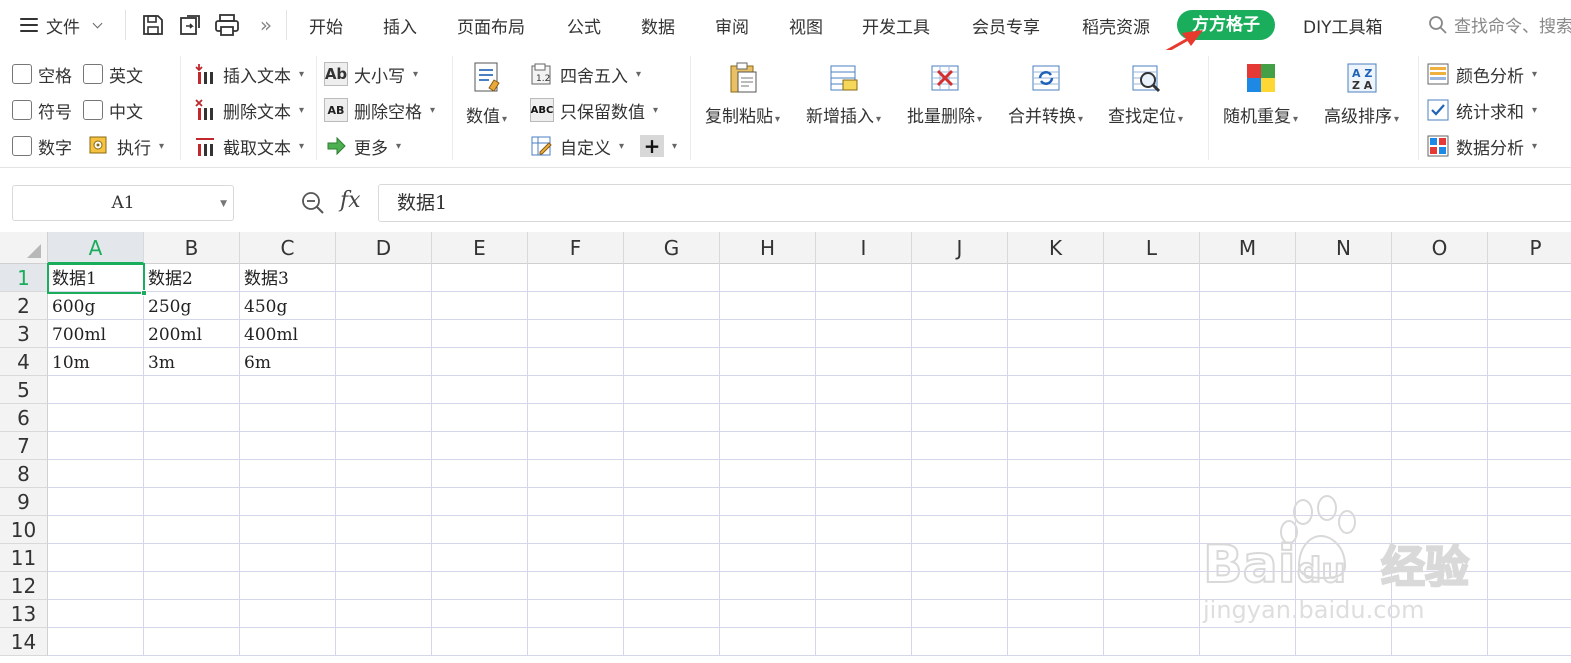 Image resolution: width=1571 pixels, height=663 pixels. Describe the element at coordinates (864, 248) in the screenshot. I see `column-header-i: I` at that location.